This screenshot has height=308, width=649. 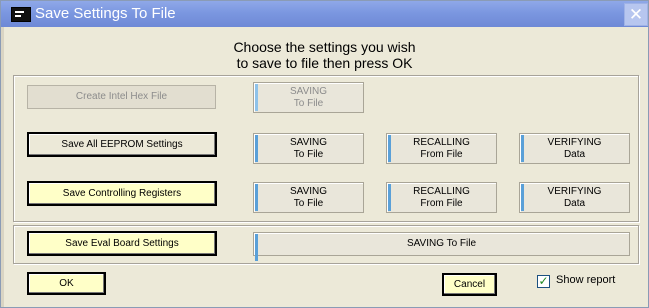 What do you see at coordinates (308, 142) in the screenshot?
I see `eeprom-saving-line1: SAVING` at bounding box center [308, 142].